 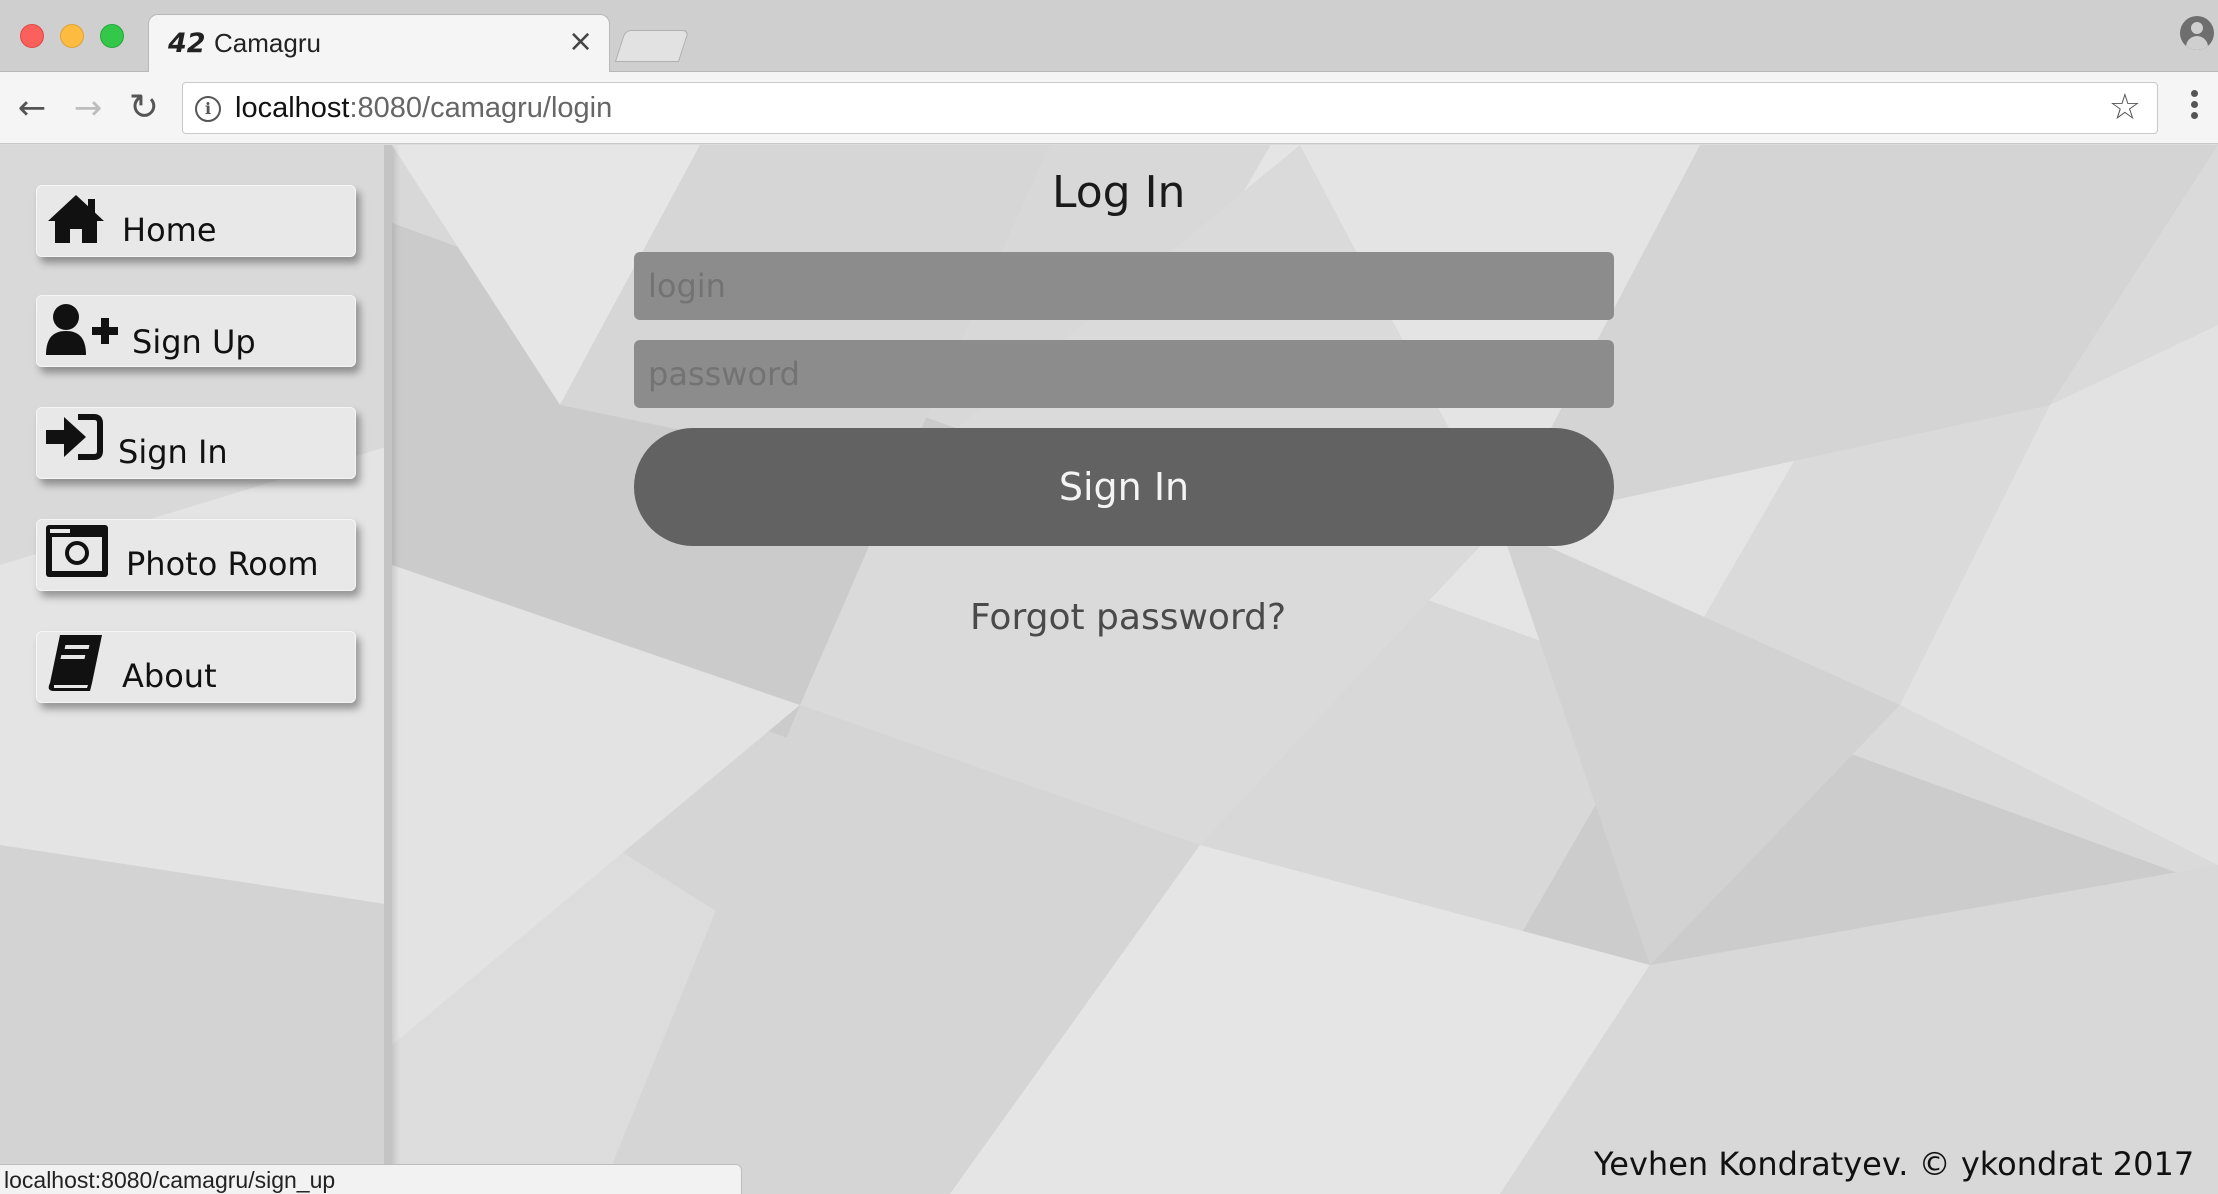 What do you see at coordinates (173, 452) in the screenshot?
I see `sidebar-item-label: Sign In` at bounding box center [173, 452].